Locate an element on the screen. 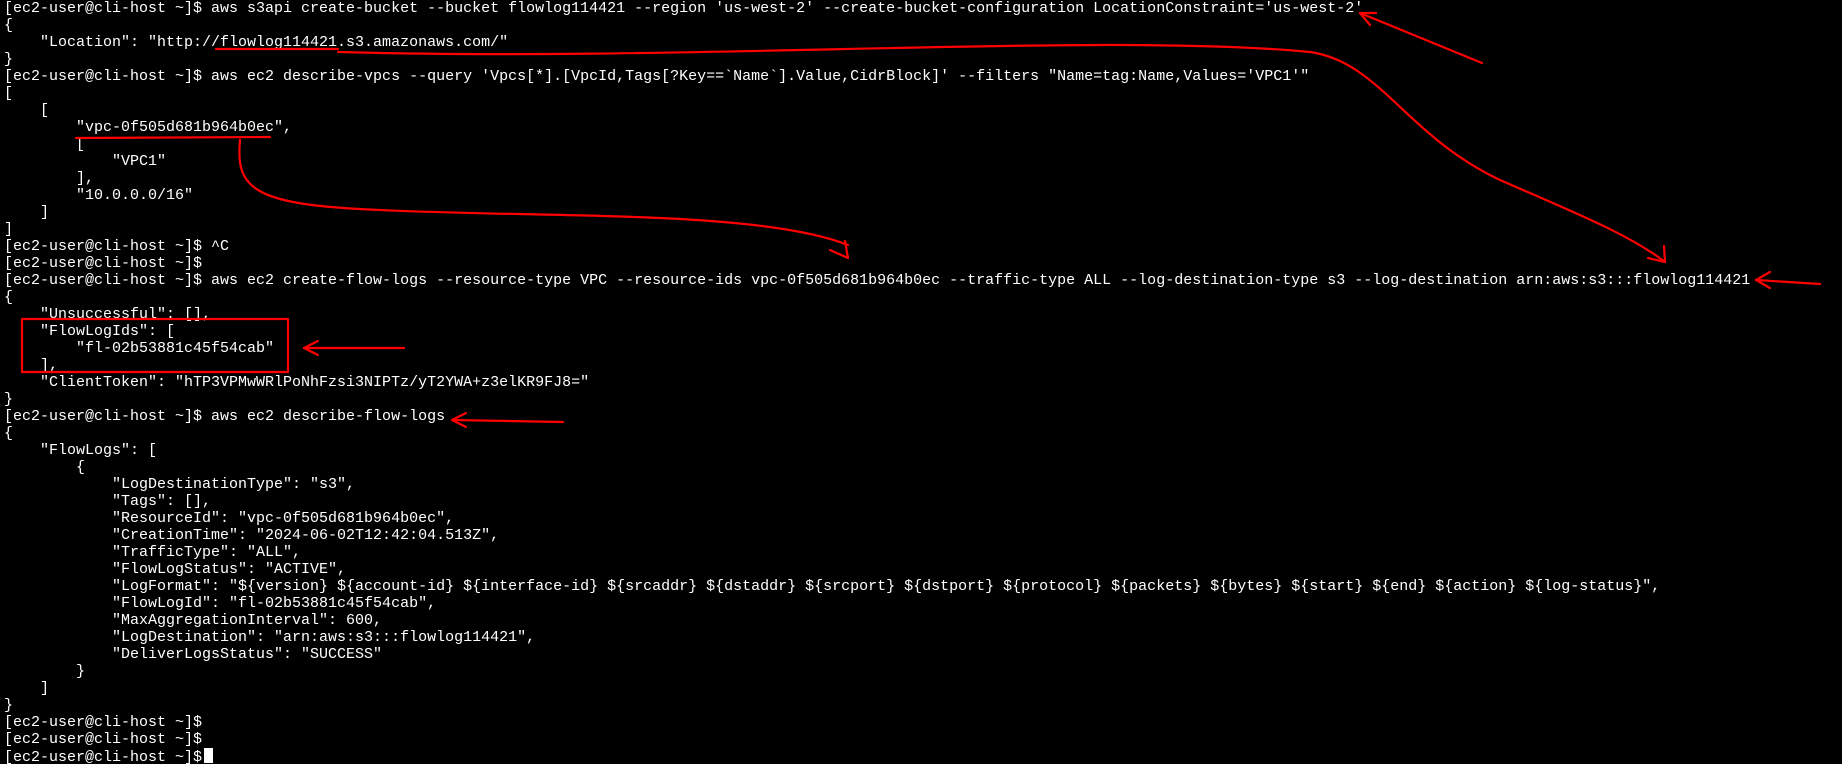 This screenshot has height=764, width=1842. terminal-line-output: "LogDestinationType": "s3", is located at coordinates (180, 484).